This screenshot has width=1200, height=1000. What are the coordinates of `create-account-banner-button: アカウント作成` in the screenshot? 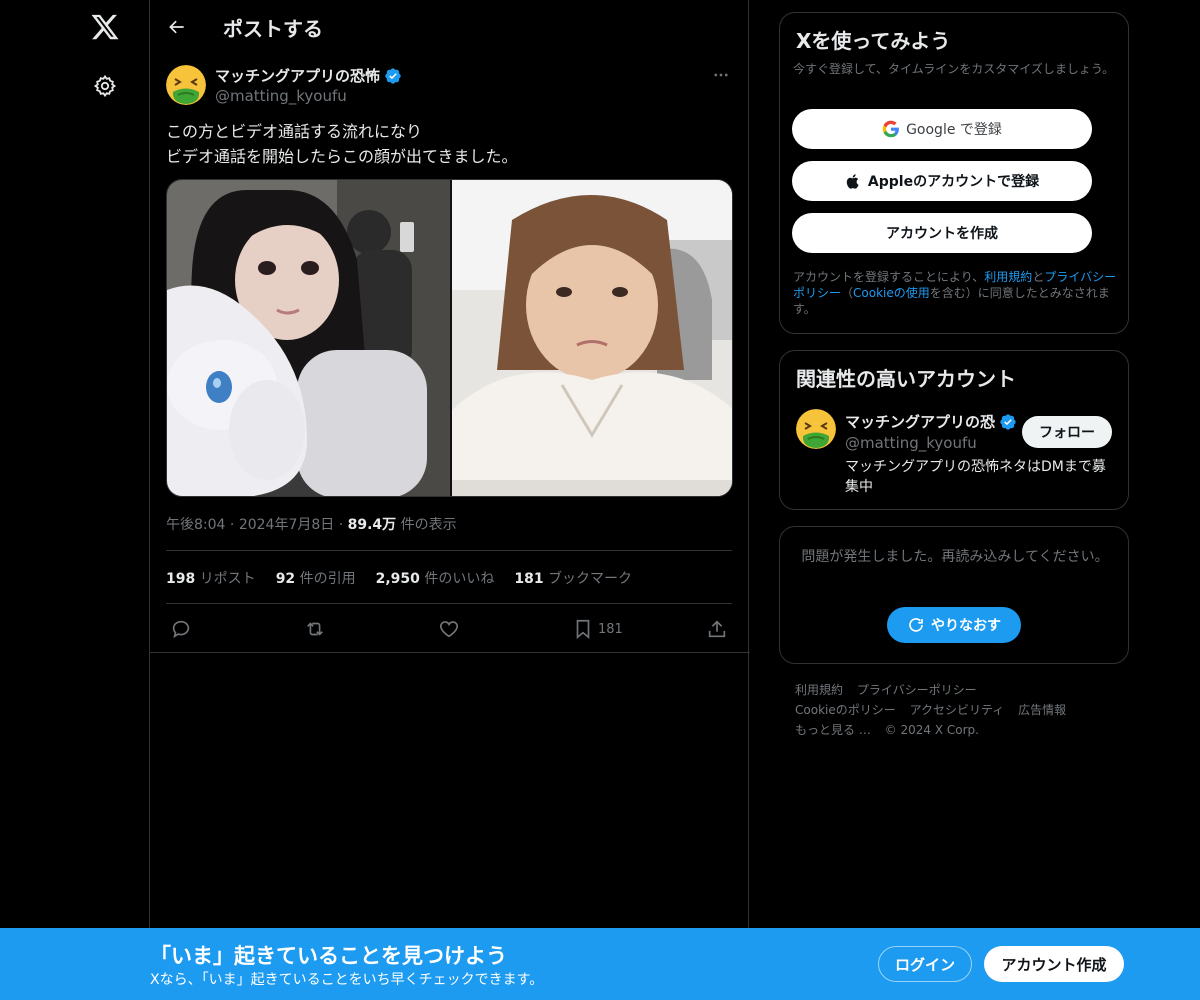 It's located at (1054, 964).